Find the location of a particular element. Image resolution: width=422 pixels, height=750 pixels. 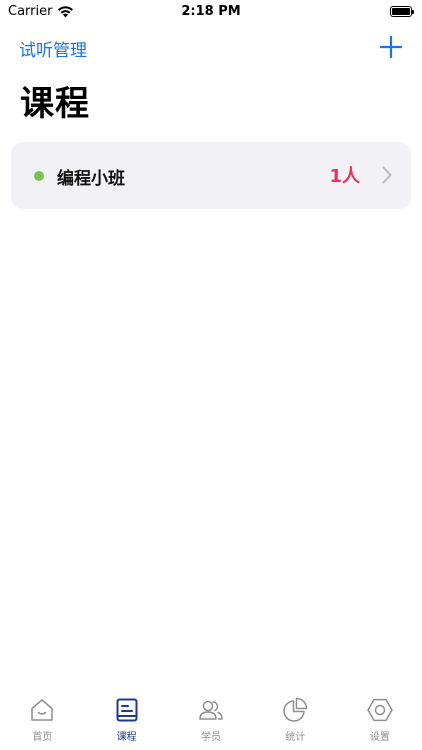

page-title: 课程 is located at coordinates (55, 104).